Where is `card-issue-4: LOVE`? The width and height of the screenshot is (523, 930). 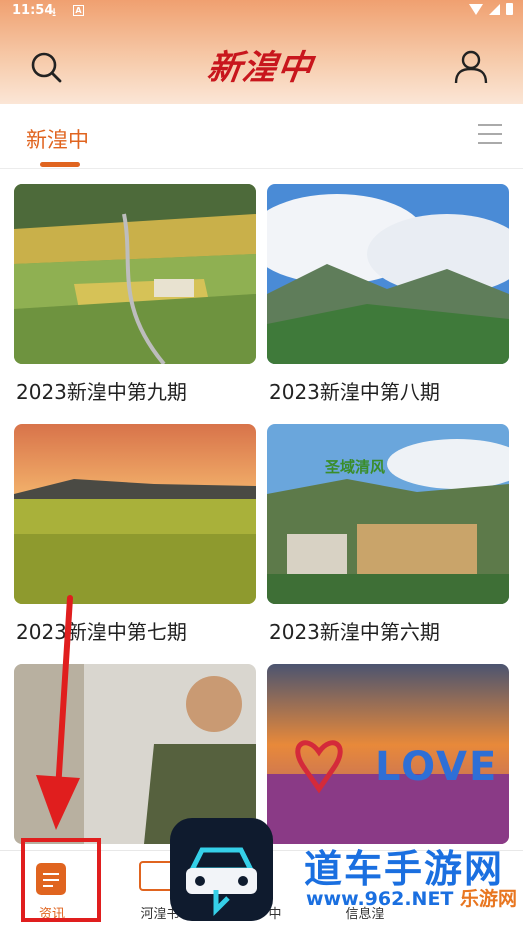
card-issue-4: LOVE is located at coordinates (388, 760).